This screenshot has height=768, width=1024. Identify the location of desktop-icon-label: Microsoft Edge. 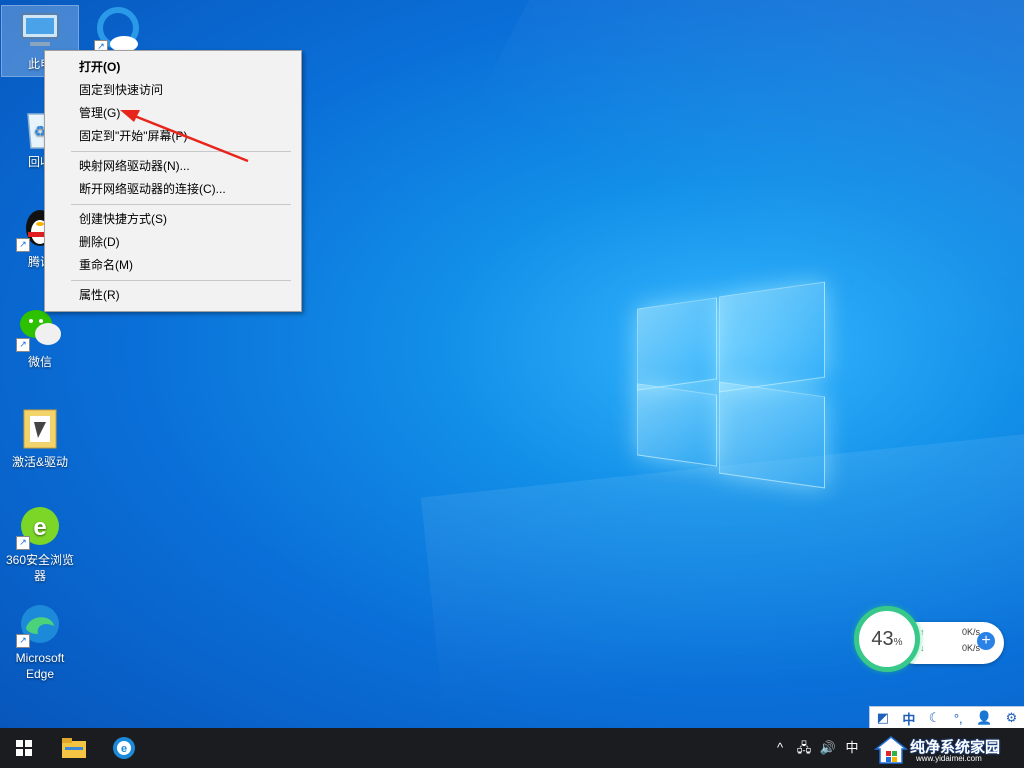
(40, 666).